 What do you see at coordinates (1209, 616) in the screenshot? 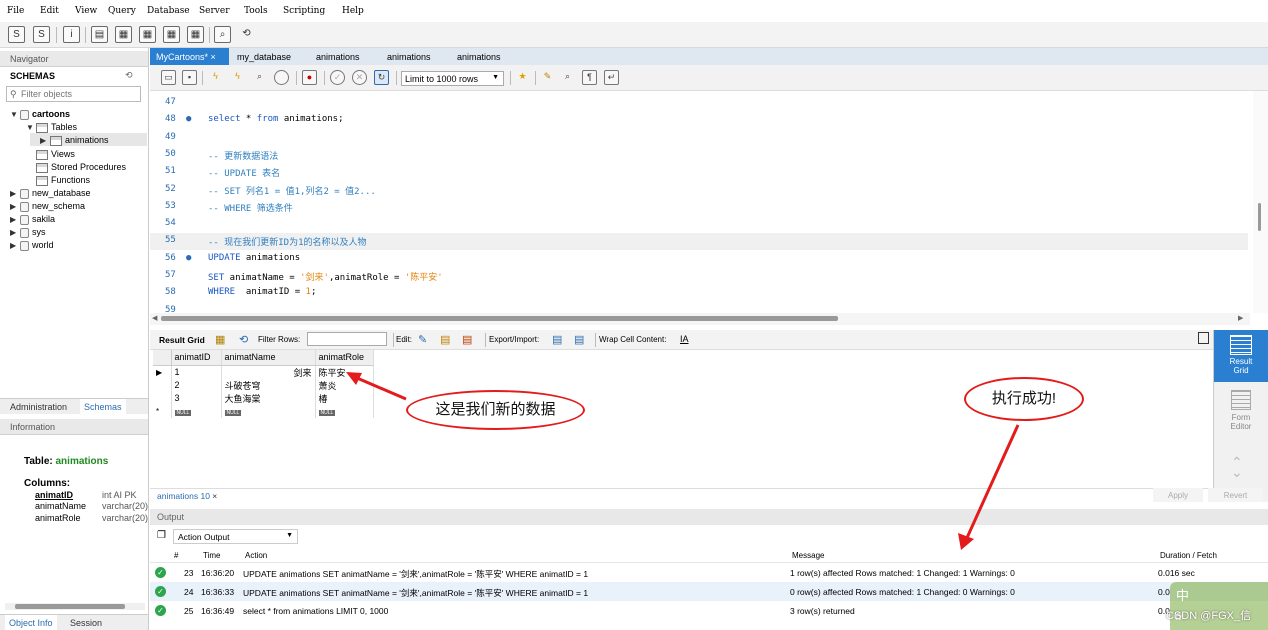
I see `watermark: CSDN @FGX_信` at bounding box center [1209, 616].